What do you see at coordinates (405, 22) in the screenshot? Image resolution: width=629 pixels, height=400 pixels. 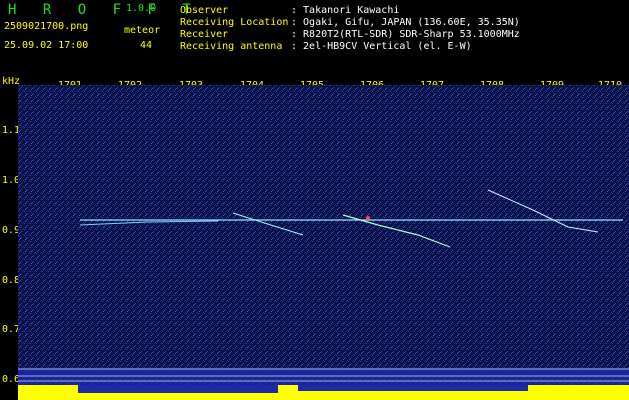 I see `location-value: : Ogaki, Gifu, JAPAN (136.60E, 35.35N)` at bounding box center [405, 22].